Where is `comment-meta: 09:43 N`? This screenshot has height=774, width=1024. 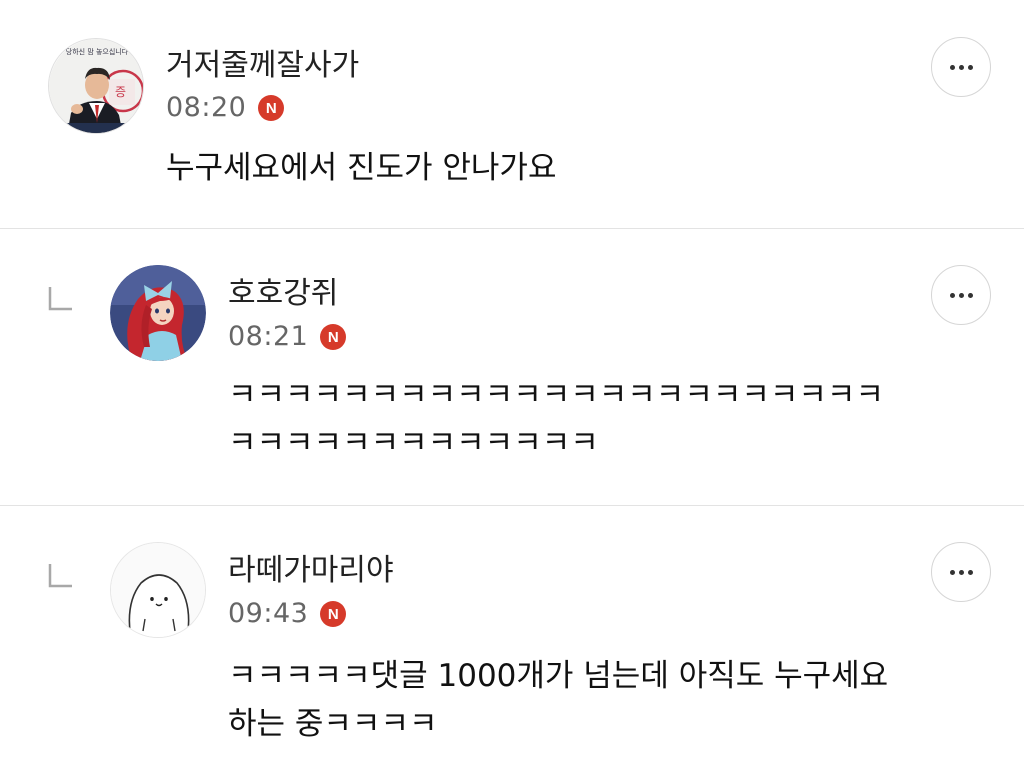 comment-meta: 09:43 N is located at coordinates (287, 614).